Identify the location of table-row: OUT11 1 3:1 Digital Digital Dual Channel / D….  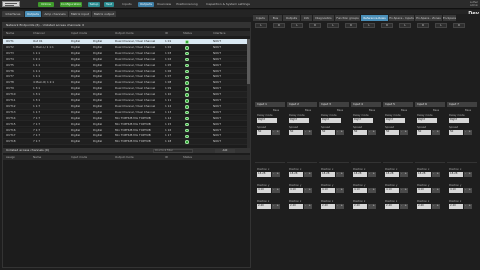
(126, 101).